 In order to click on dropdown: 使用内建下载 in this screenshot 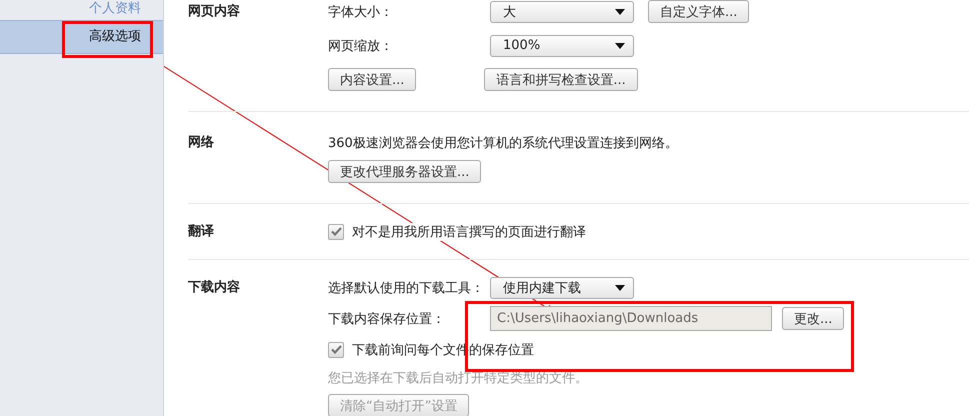, I will do `click(562, 287)`.